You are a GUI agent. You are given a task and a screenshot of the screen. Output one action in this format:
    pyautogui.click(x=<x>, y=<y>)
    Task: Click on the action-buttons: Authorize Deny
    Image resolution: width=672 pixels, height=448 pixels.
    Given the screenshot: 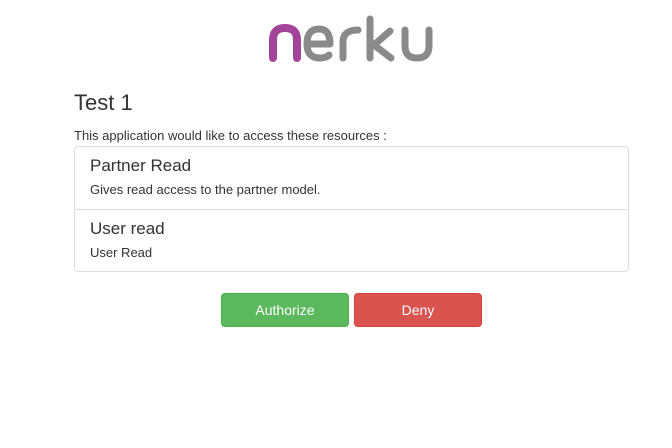 What is the action you would take?
    pyautogui.click(x=351, y=310)
    